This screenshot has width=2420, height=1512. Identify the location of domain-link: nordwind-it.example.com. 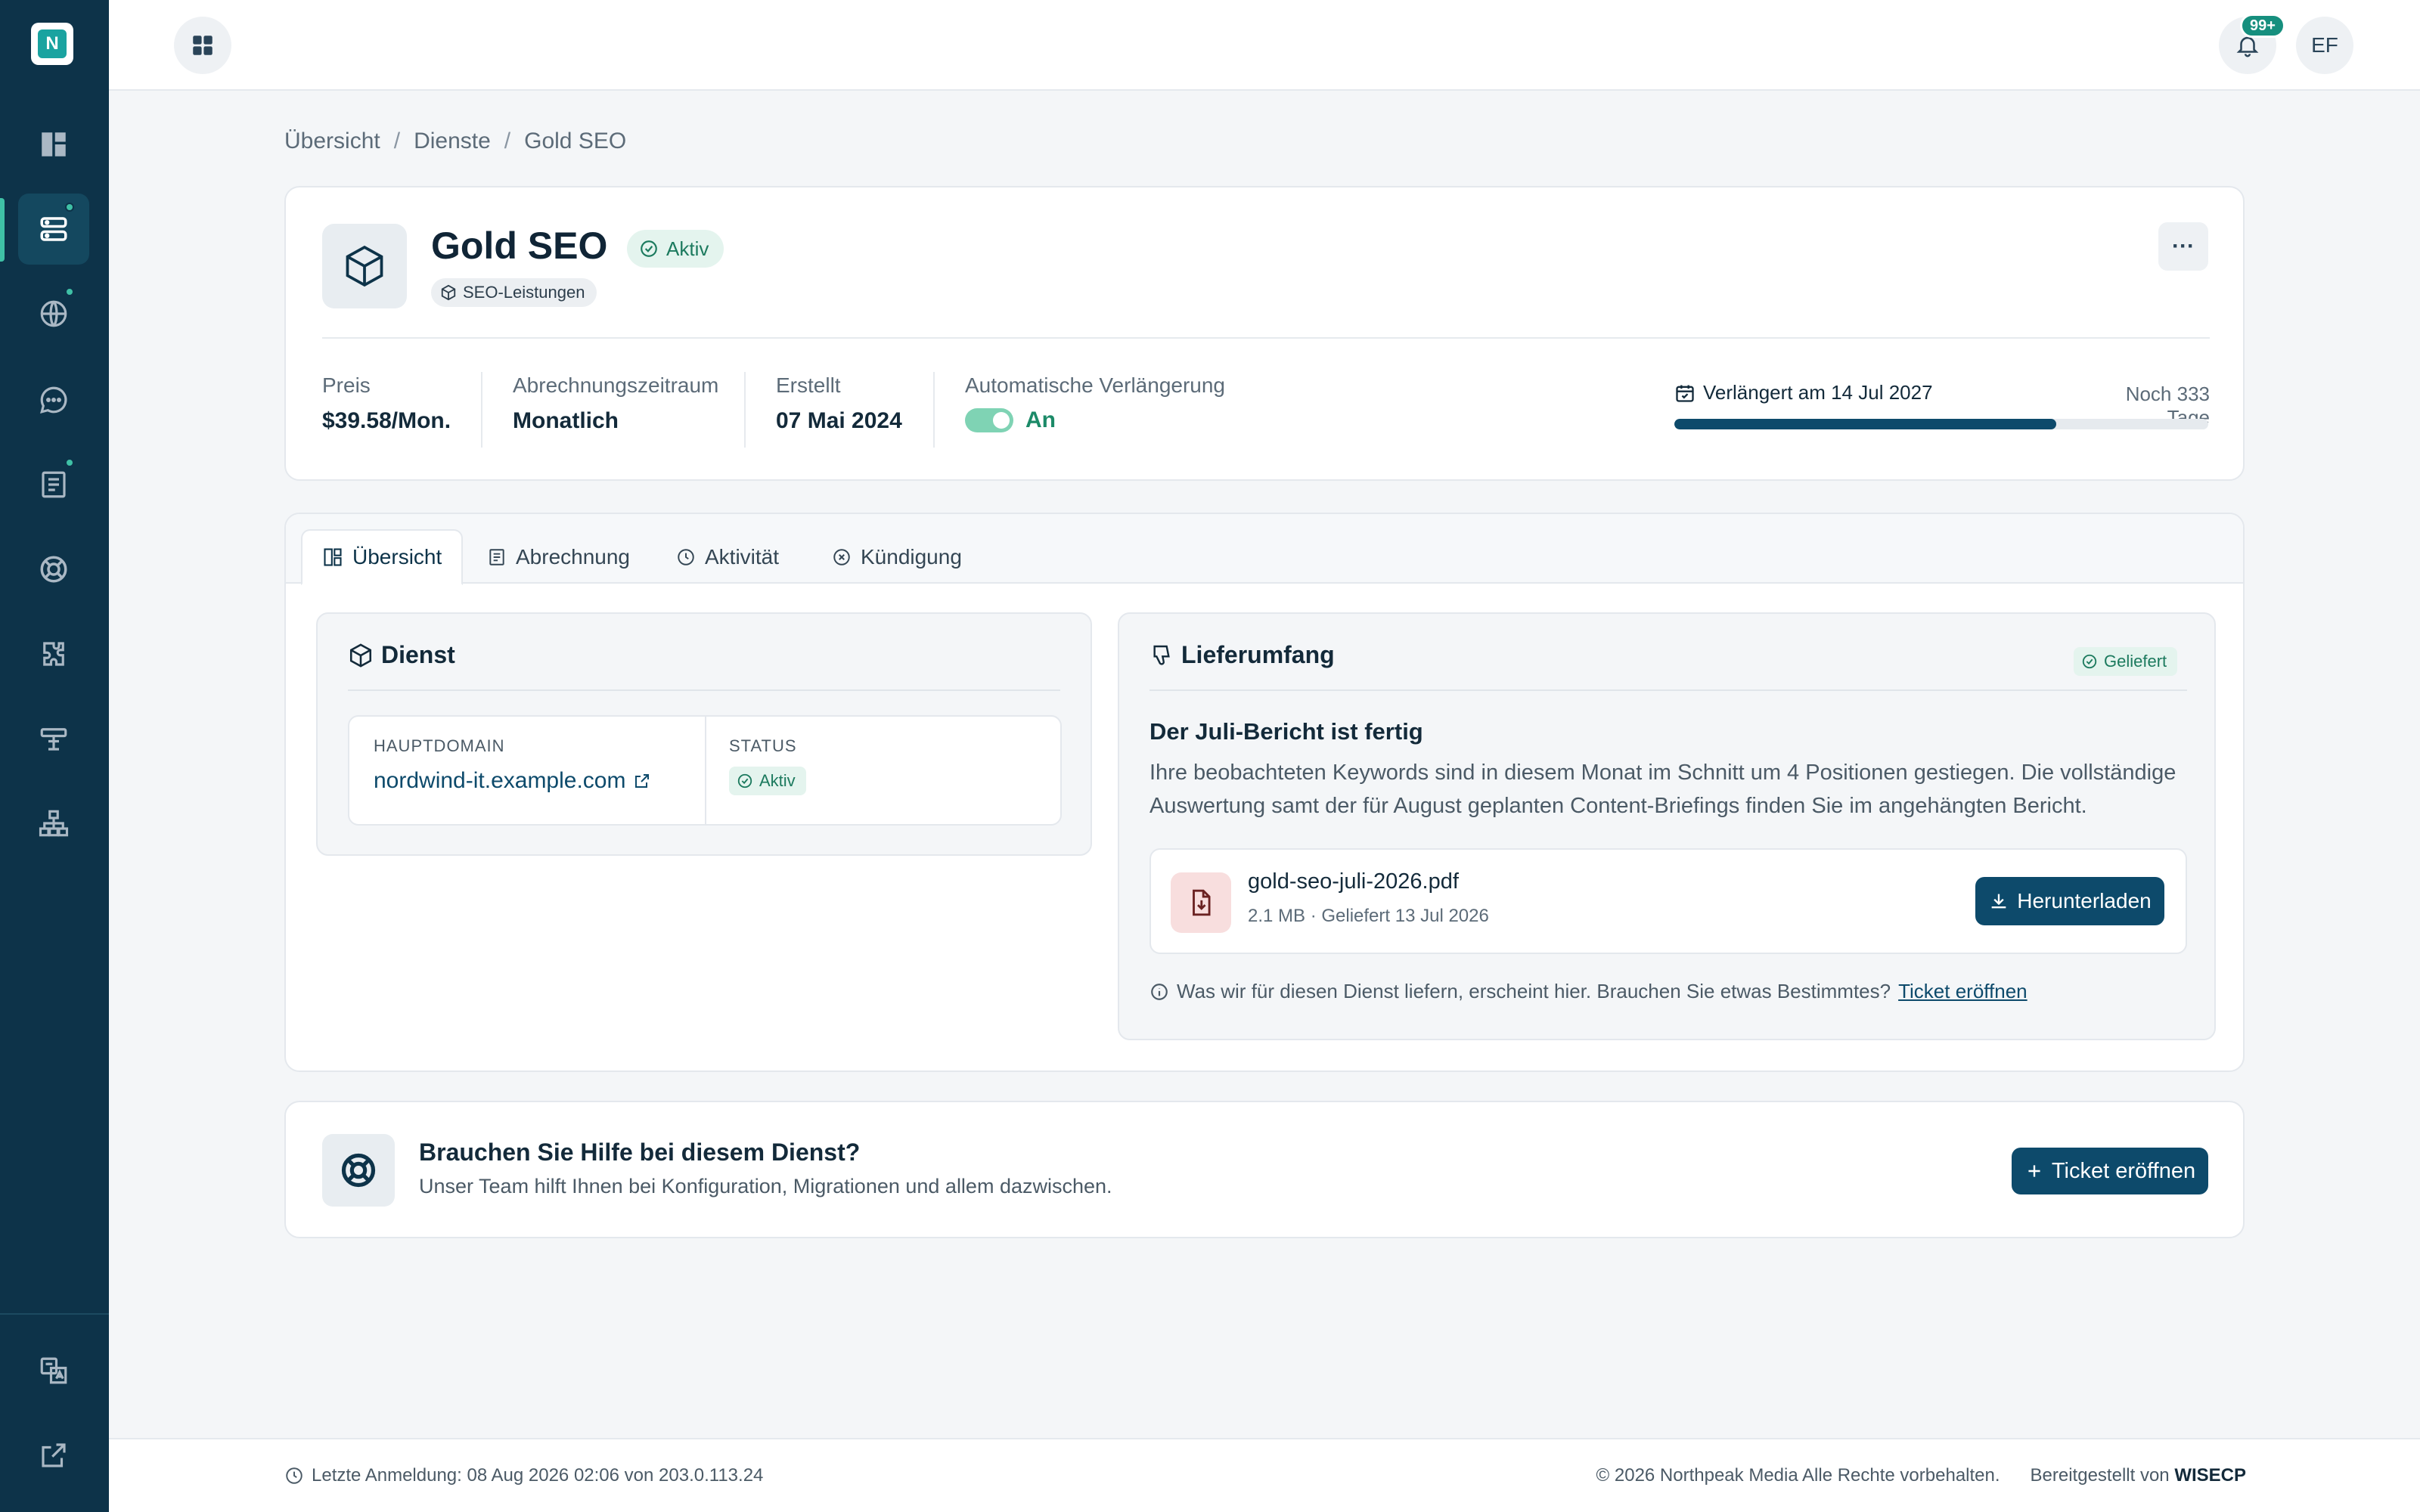
(512, 781).